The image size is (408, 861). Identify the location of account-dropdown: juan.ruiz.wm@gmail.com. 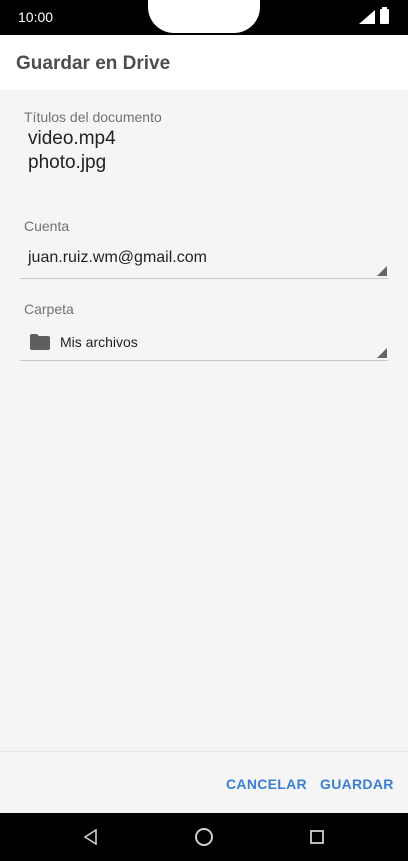
(204, 259).